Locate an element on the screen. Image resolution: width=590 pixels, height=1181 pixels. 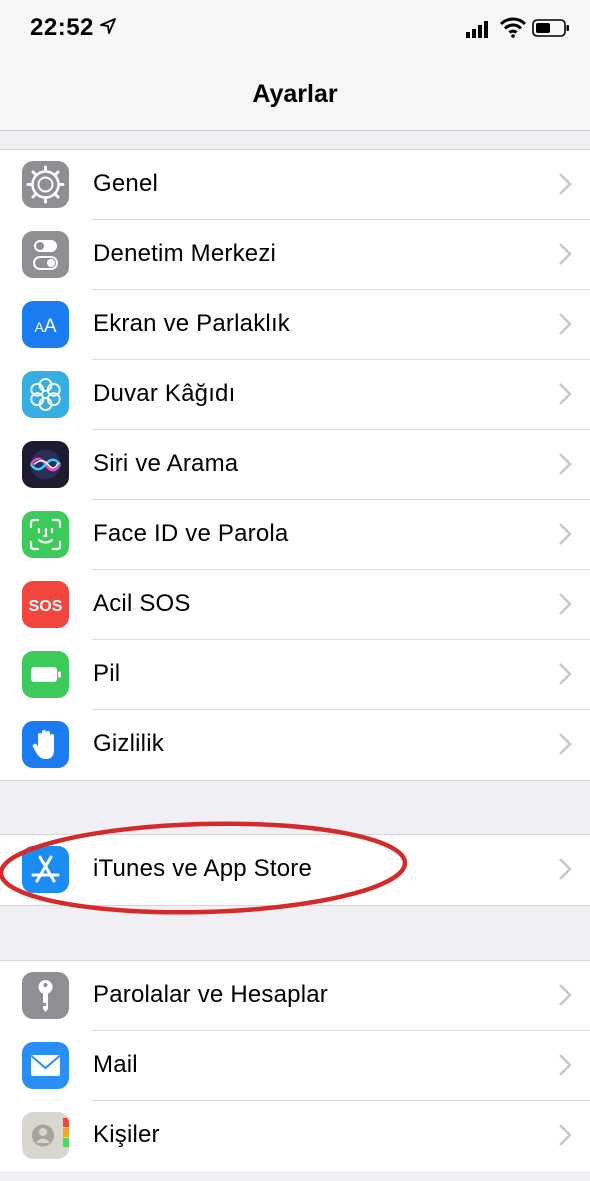
settings-group-2: iTunes ve App Store is located at coordinates (295, 870).